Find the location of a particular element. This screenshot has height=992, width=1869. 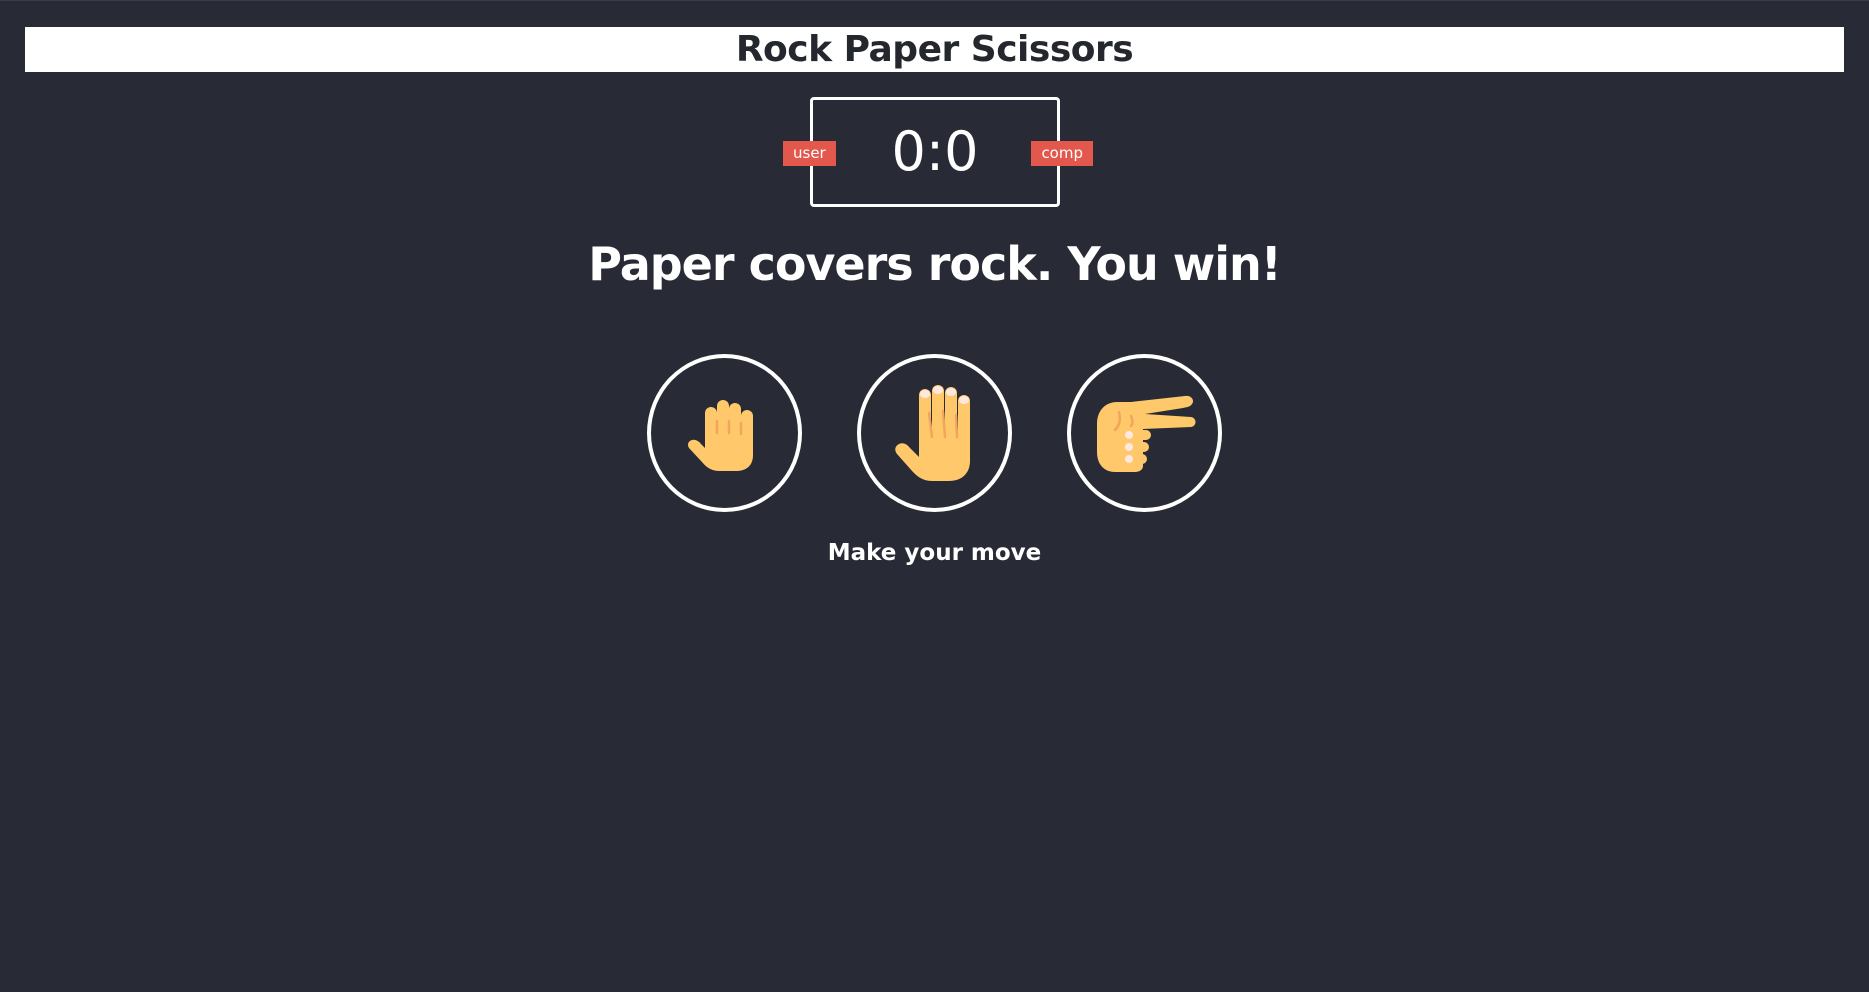

open-hand-icon is located at coordinates (932, 433).